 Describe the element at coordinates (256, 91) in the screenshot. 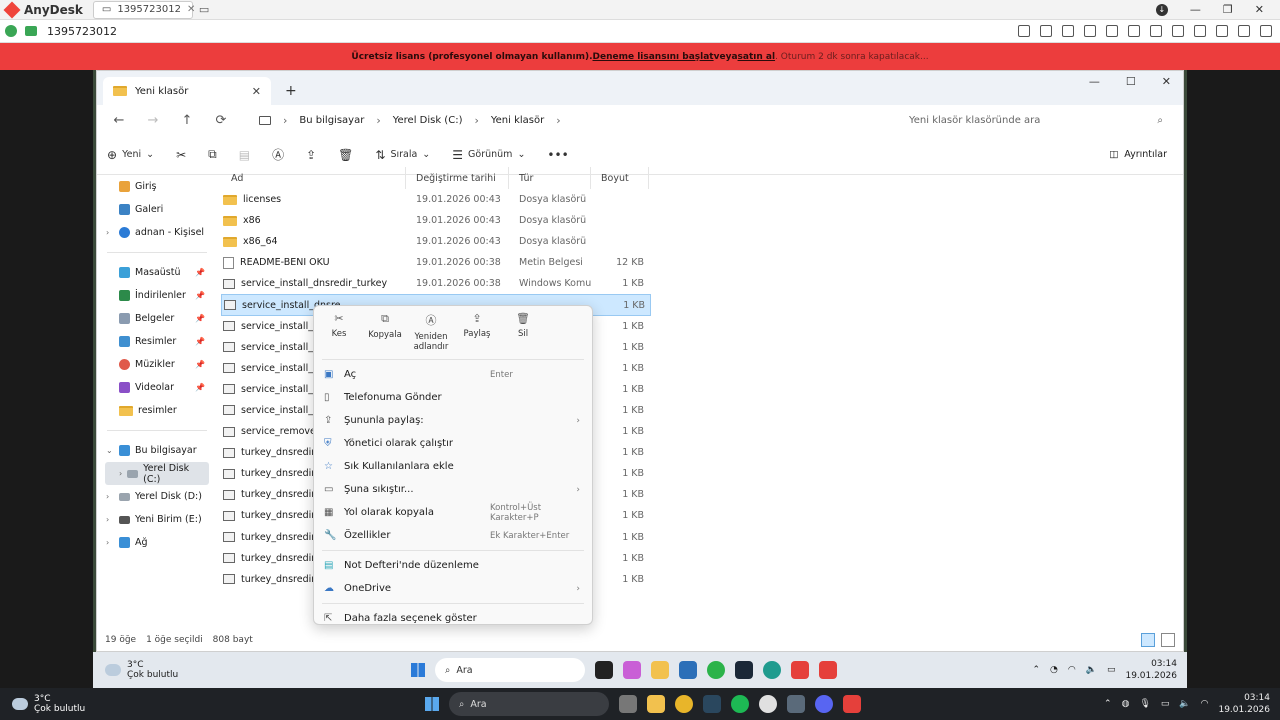

I see `close-tab-icon: ✕` at that location.